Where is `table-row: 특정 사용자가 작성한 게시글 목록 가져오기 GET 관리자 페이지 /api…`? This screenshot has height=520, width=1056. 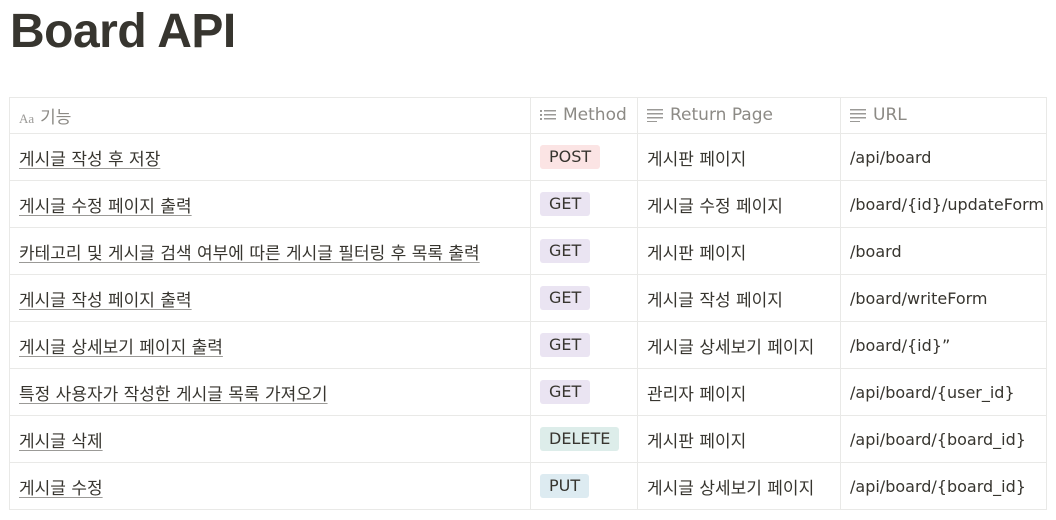
table-row: 특정 사용자가 작성한 게시글 목록 가져오기 GET 관리자 페이지 /api… is located at coordinates (528, 392).